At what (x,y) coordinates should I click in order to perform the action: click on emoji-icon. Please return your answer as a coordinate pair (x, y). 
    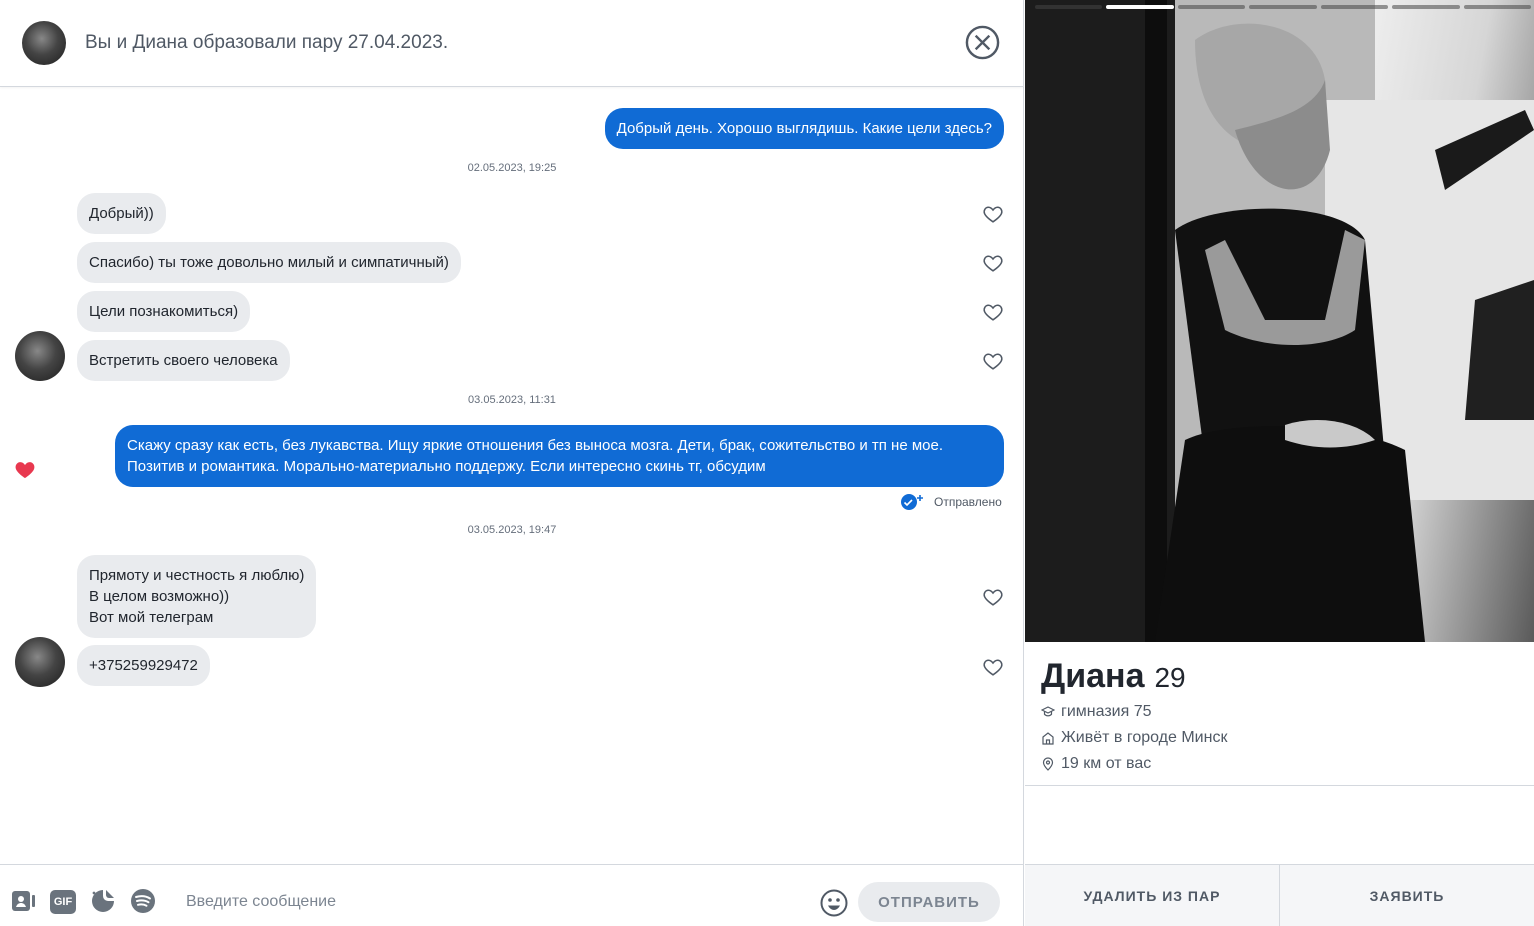
    Looking at the image, I should click on (834, 903).